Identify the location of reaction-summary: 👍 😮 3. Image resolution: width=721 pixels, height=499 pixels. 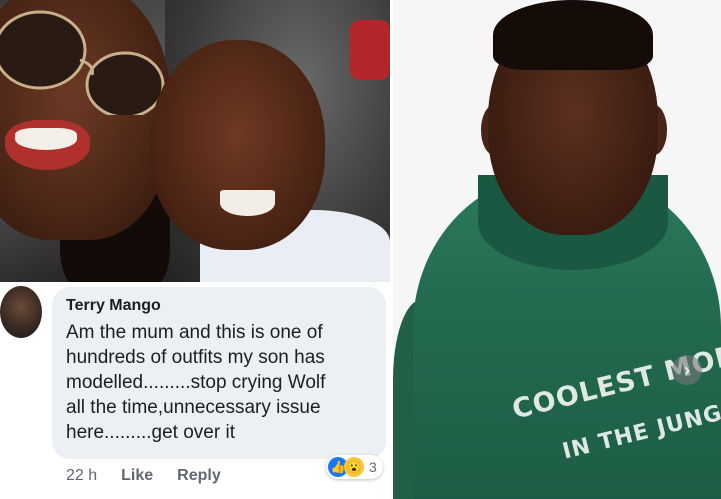
(354, 467).